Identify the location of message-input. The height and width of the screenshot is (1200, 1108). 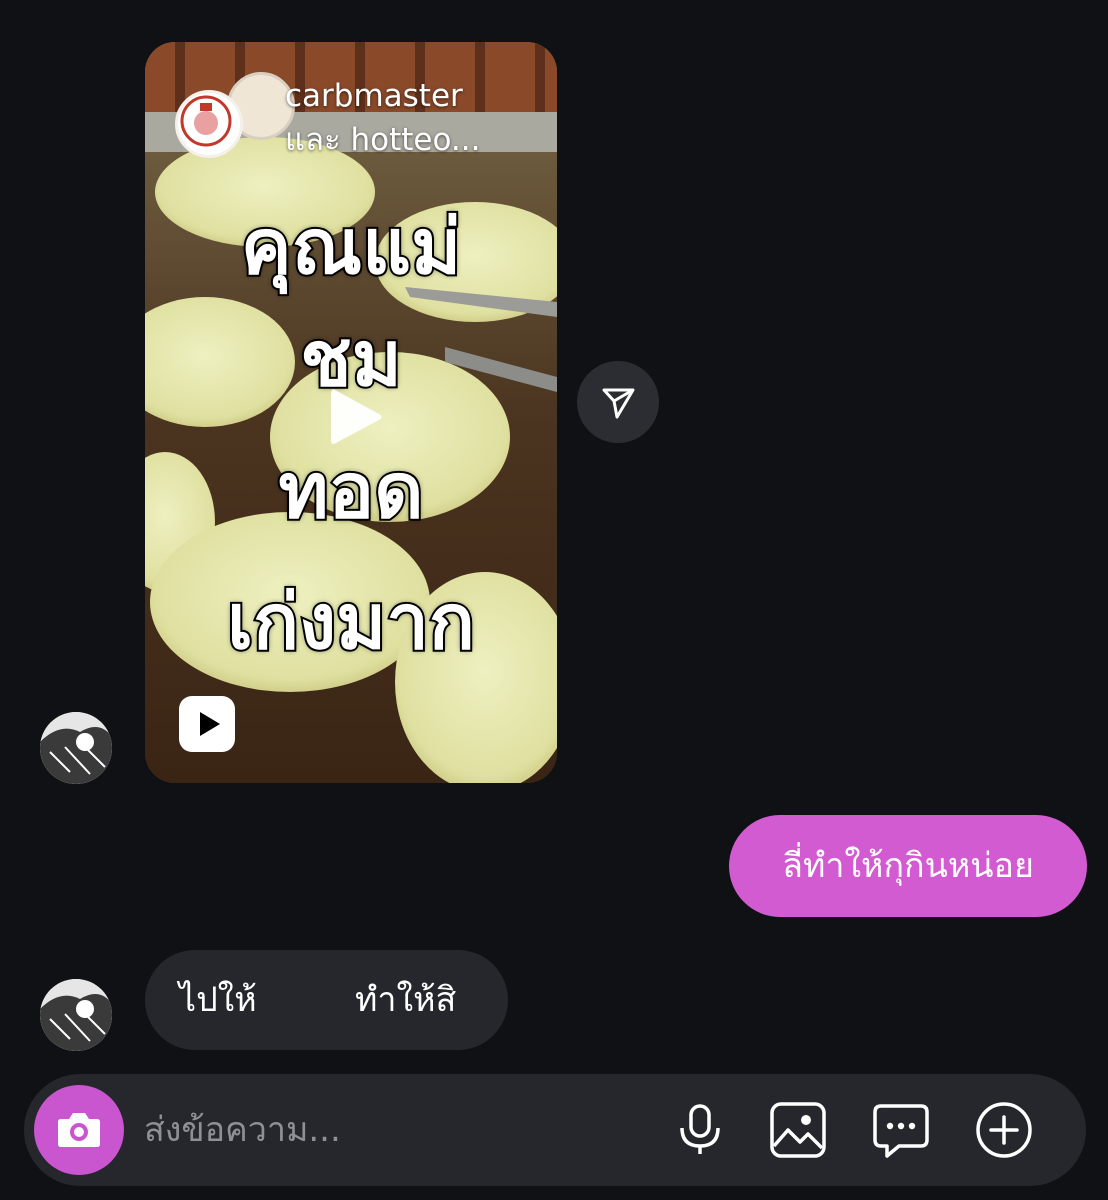
(394, 1130).